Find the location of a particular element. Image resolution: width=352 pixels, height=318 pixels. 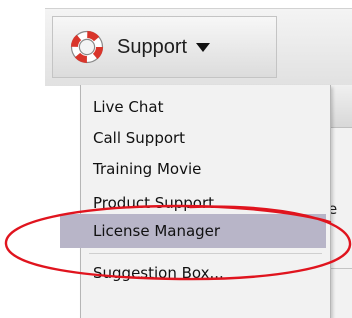

background-divider is located at coordinates (341, 268).